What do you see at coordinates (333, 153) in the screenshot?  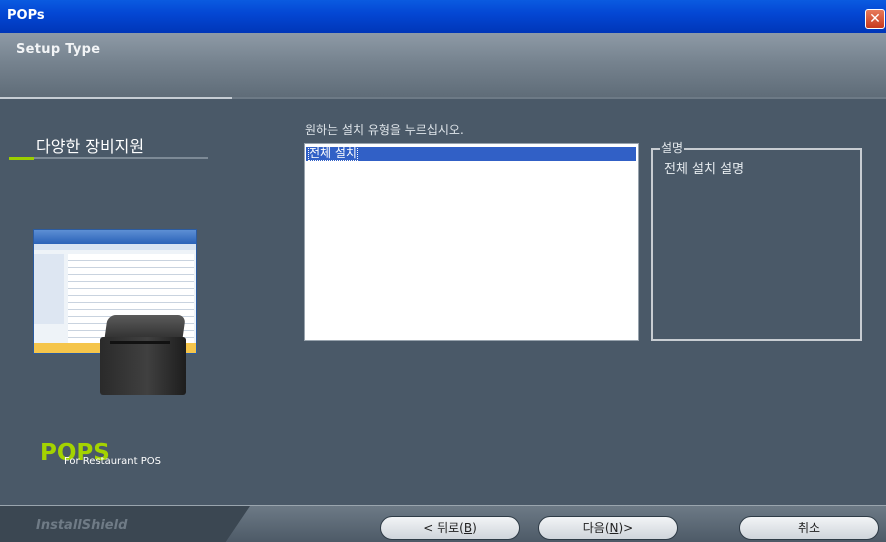 I see `setup-option-label: 전체 설치` at bounding box center [333, 153].